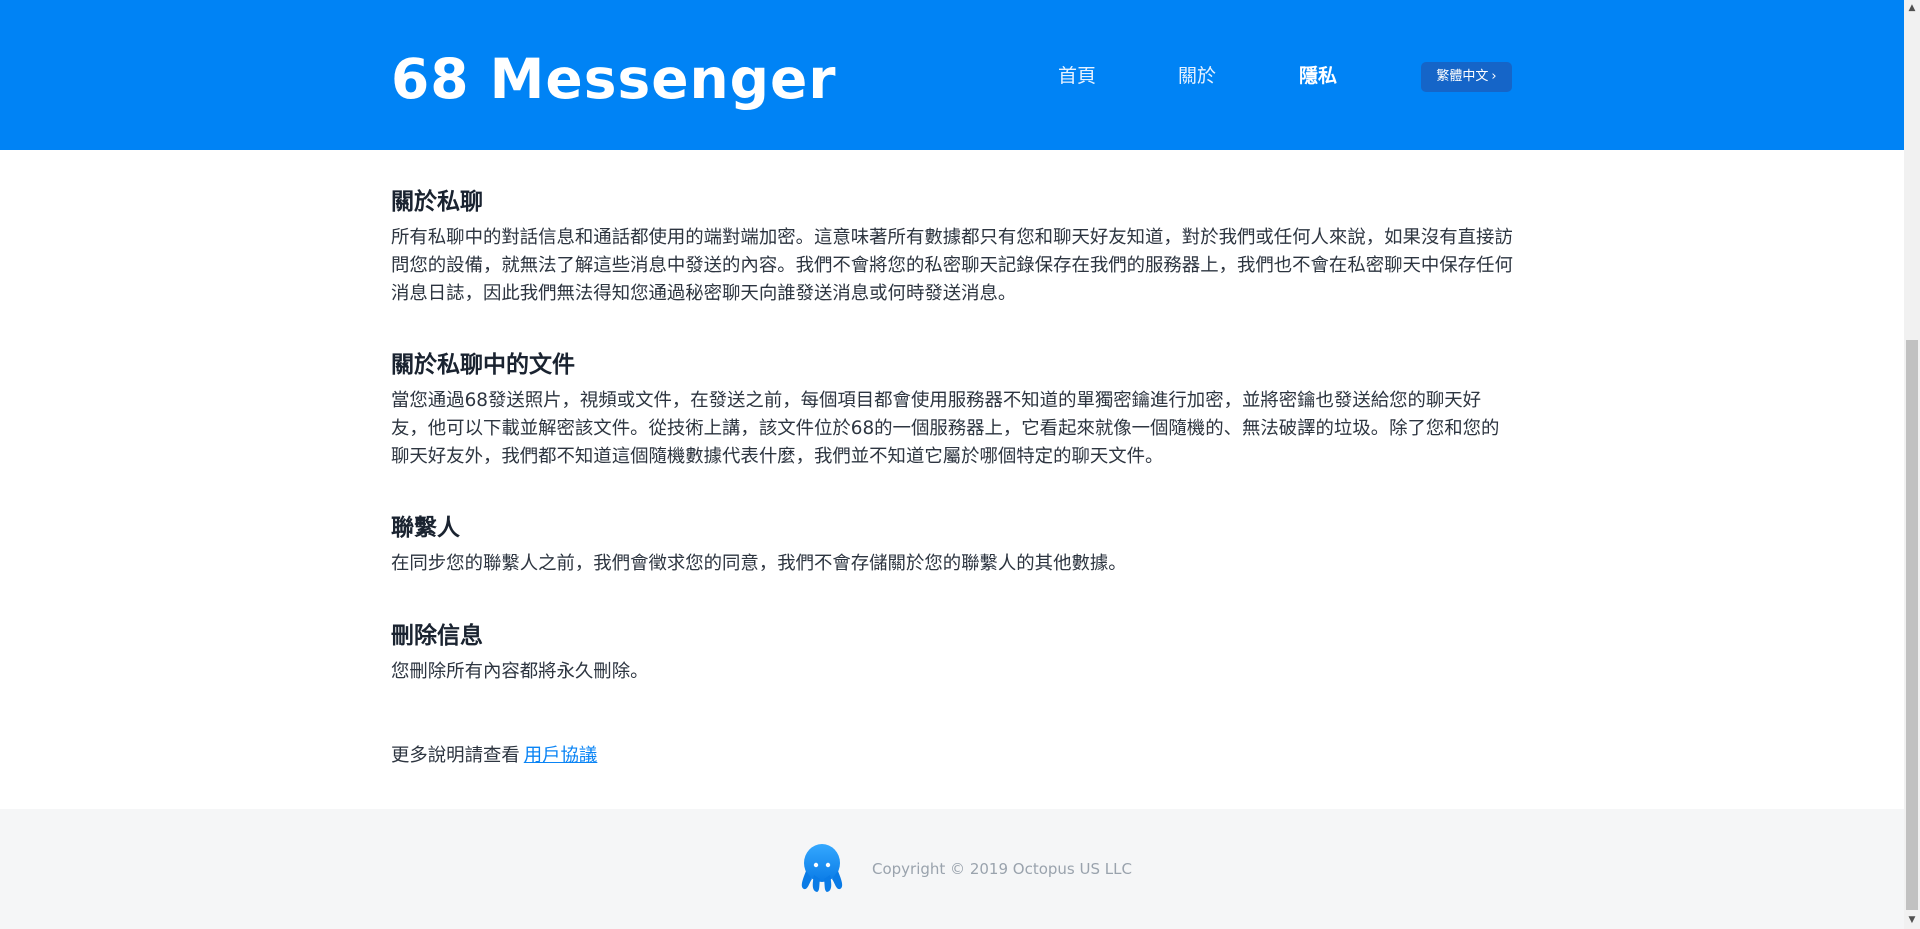 The width and height of the screenshot is (1920, 929). I want to click on section-delete-messages: 刪除信息 您刪除所有內容都將永久刪除。, so click(953, 650).